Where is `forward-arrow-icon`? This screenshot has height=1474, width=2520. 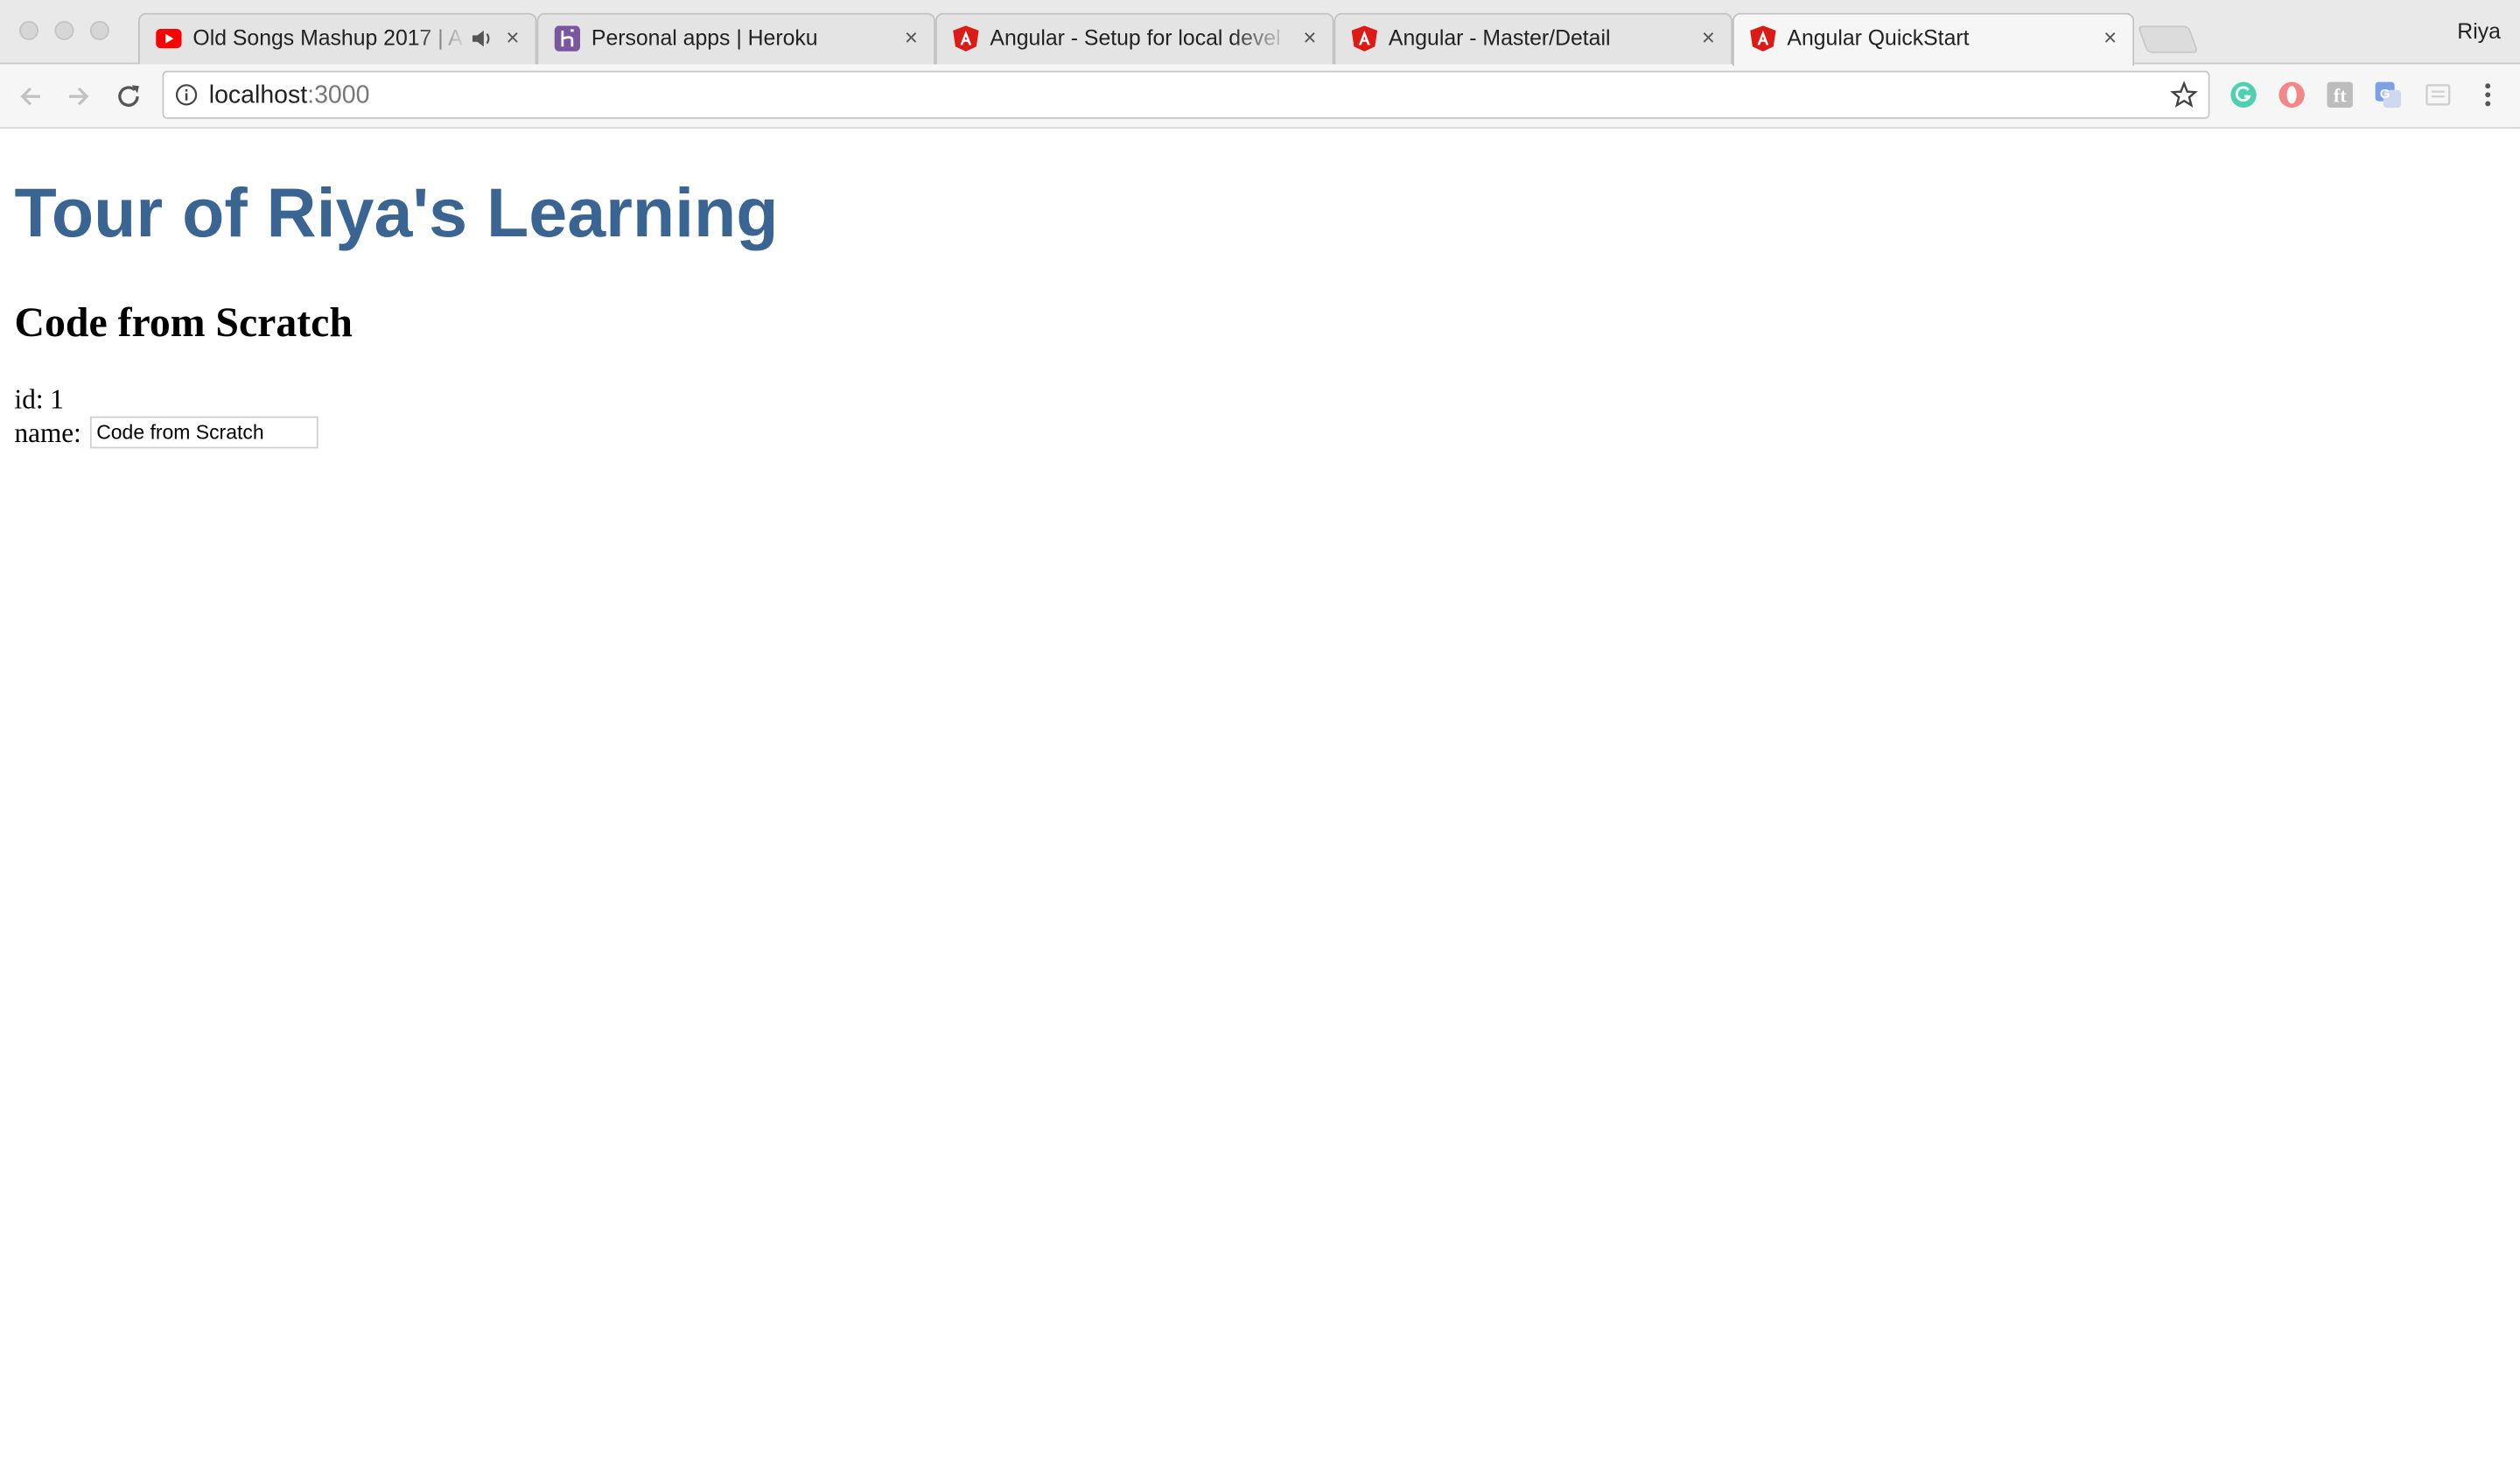
forward-arrow-icon is located at coordinates (79, 97).